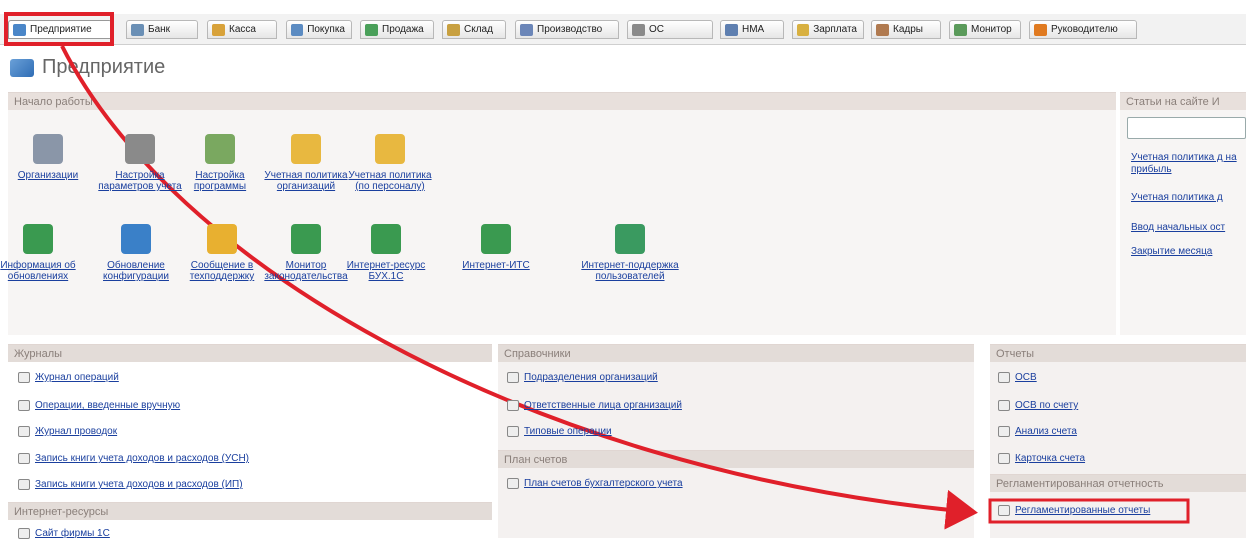 Image resolution: width=1246 pixels, height=539 pixels. Describe the element at coordinates (250, 511) in the screenshot. I see `internet-section-header: Интернет-ресурсы` at that location.